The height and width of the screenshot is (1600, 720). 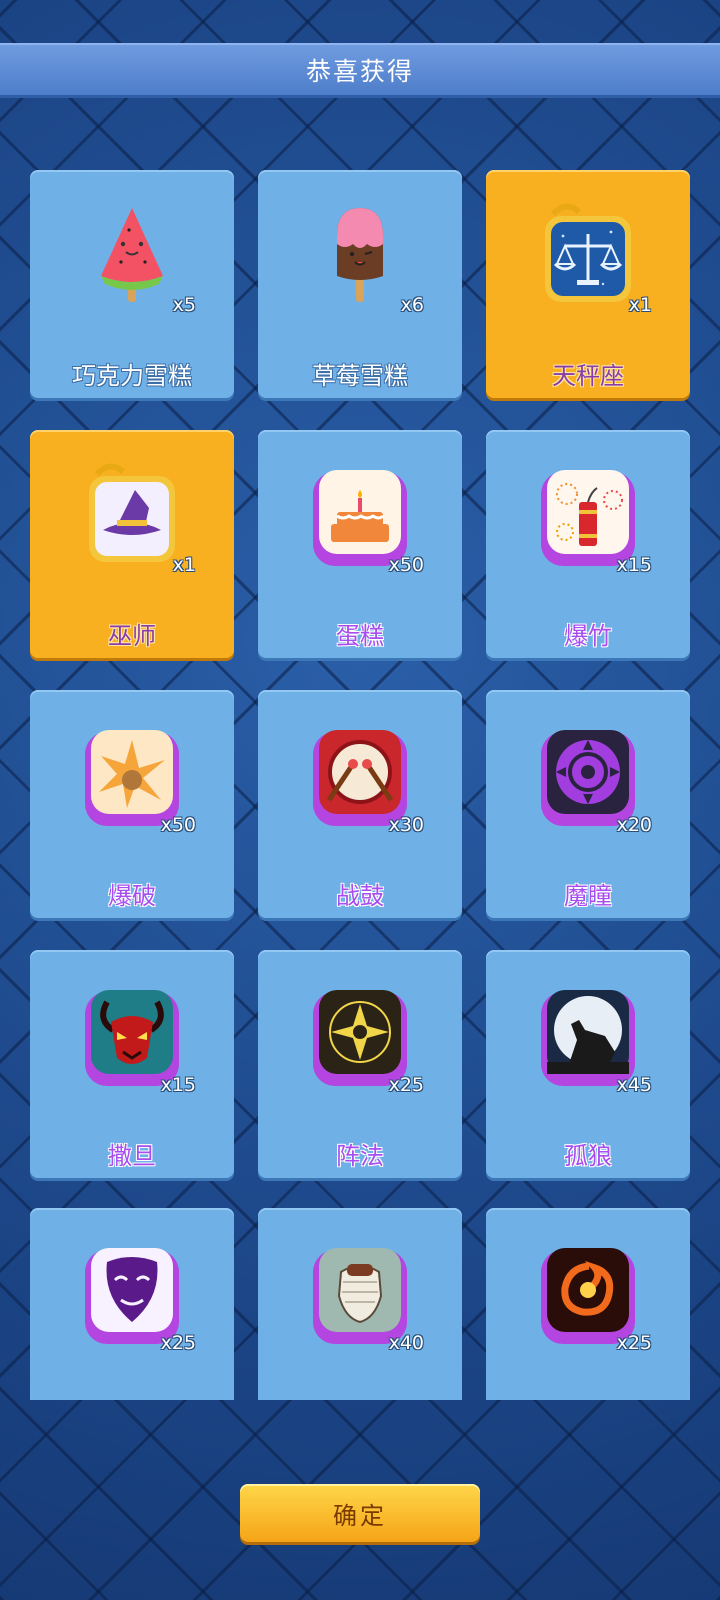 I want to click on reward-card-war-drum: x30 战鼓, so click(x=360, y=804).